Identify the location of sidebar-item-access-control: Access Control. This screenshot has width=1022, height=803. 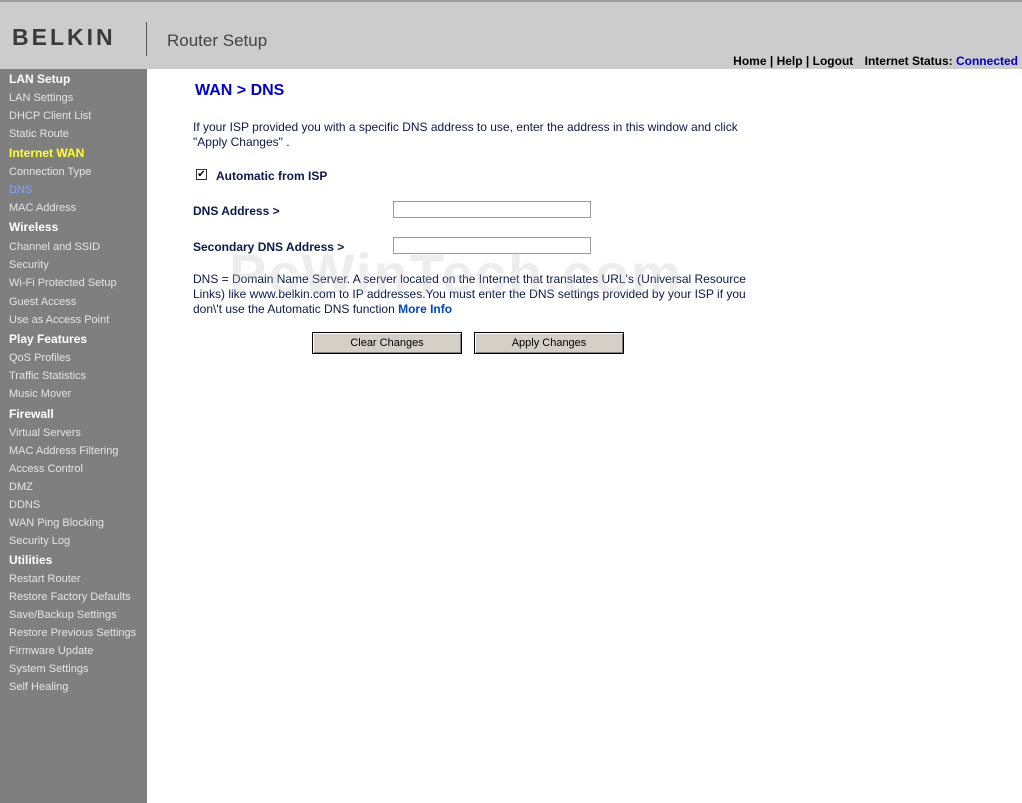
(46, 469).